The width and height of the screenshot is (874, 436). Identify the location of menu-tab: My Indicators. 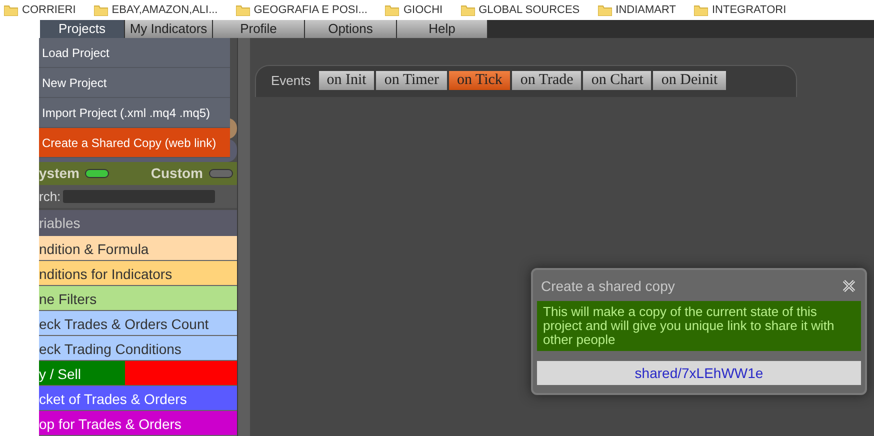
(169, 29).